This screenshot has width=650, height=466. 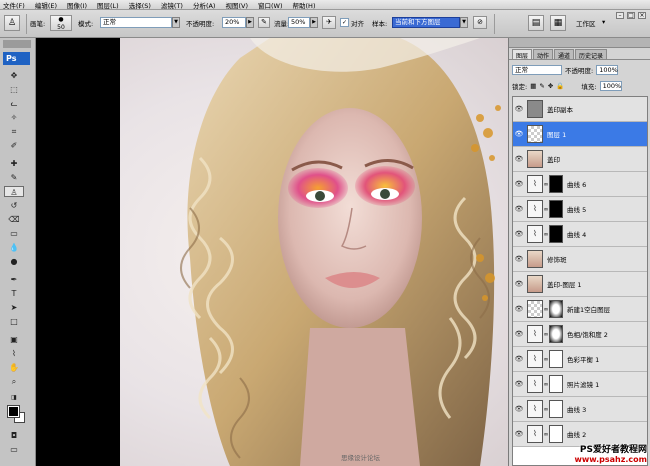 What do you see at coordinates (17, 44) in the screenshot?
I see `toolbox-grip` at bounding box center [17, 44].